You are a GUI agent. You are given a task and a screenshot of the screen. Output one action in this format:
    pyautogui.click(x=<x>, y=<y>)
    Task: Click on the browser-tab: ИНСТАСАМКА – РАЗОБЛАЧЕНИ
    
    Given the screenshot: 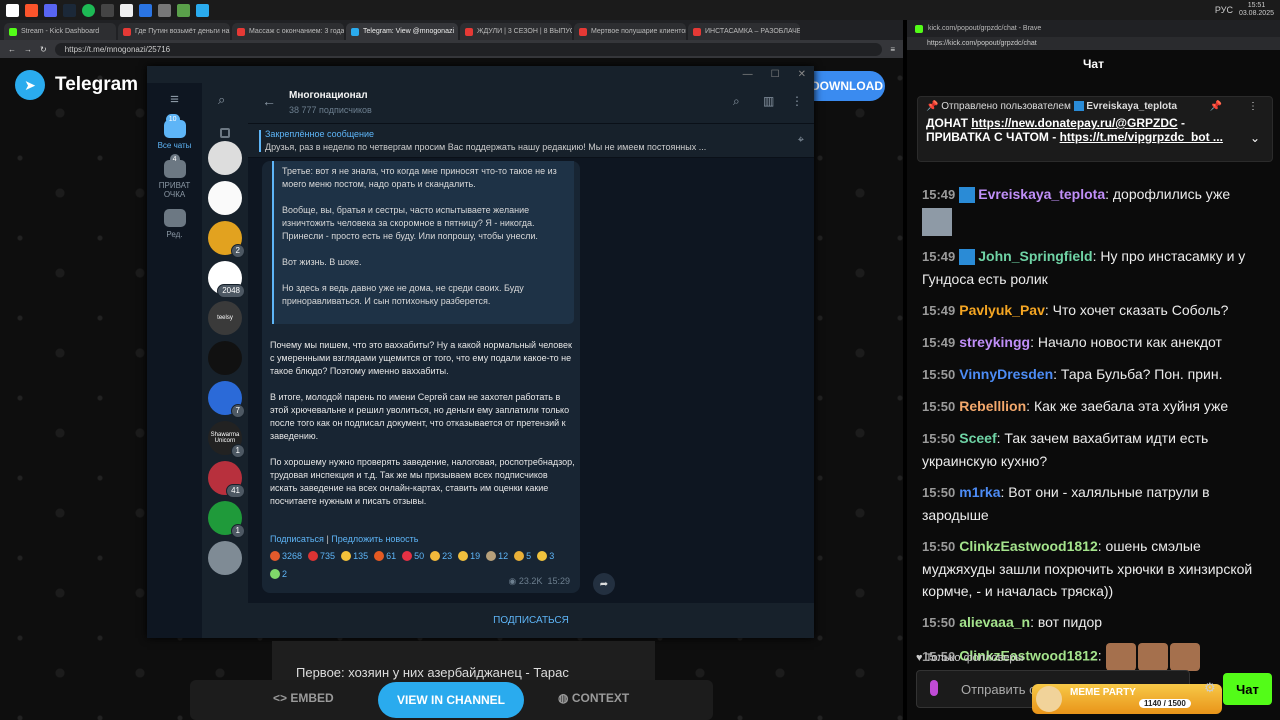 What is the action you would take?
    pyautogui.click(x=744, y=31)
    